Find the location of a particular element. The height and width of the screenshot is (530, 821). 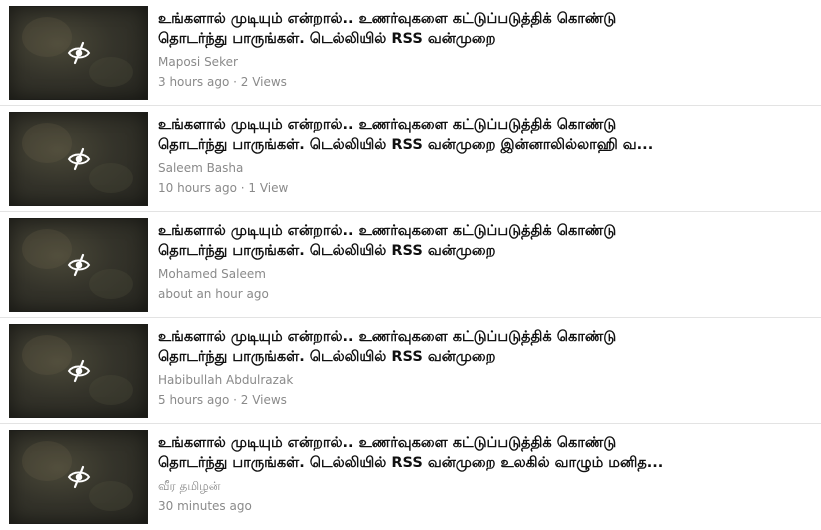

video-meta: 30 minutes ago is located at coordinates (205, 506).